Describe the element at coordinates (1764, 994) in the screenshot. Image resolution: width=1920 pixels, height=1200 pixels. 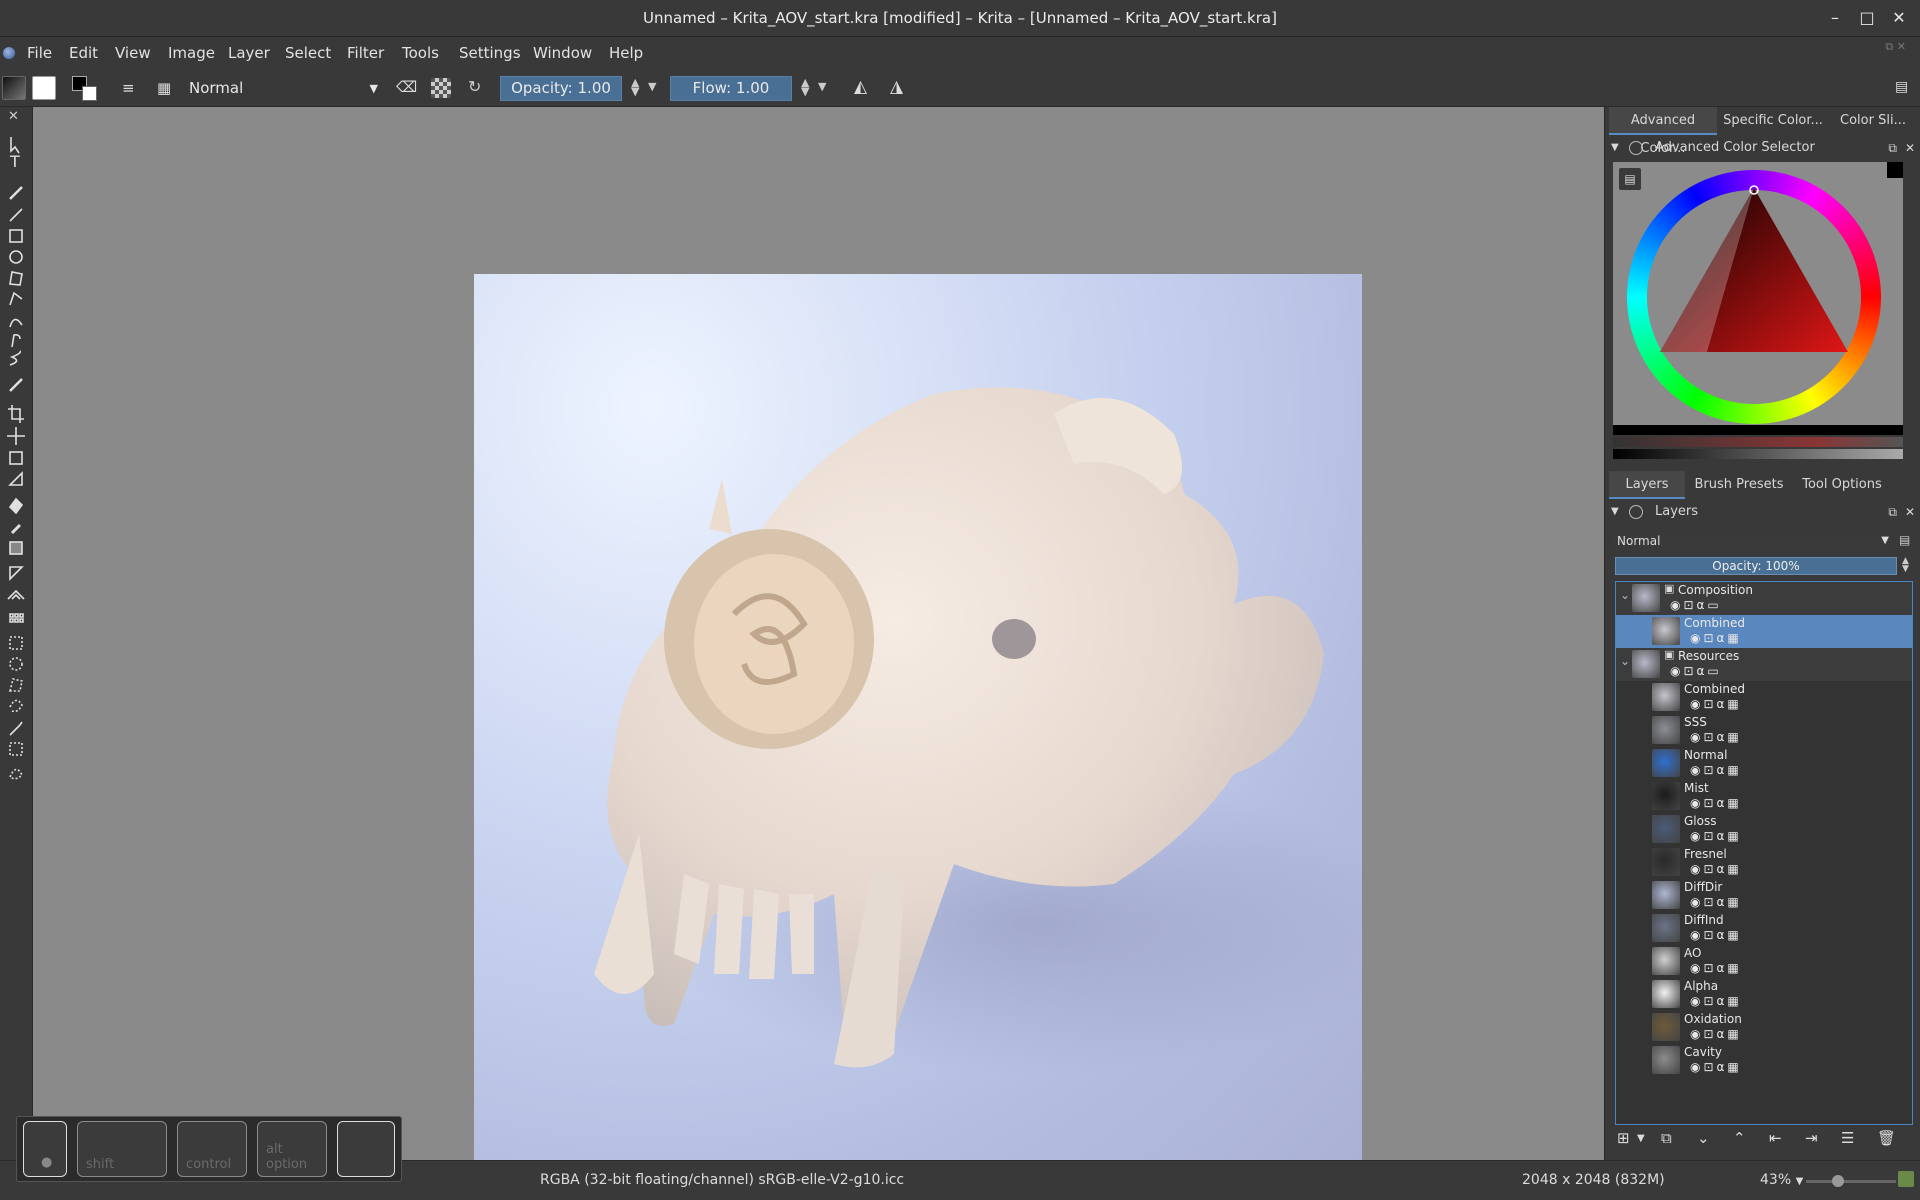
I see `layer-row: Alpha ◉⊡α▦` at that location.